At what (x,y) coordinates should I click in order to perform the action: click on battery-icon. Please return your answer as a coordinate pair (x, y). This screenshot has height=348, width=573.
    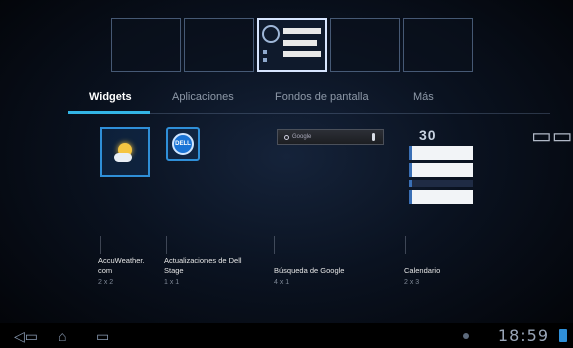
    Looking at the image, I should click on (563, 335).